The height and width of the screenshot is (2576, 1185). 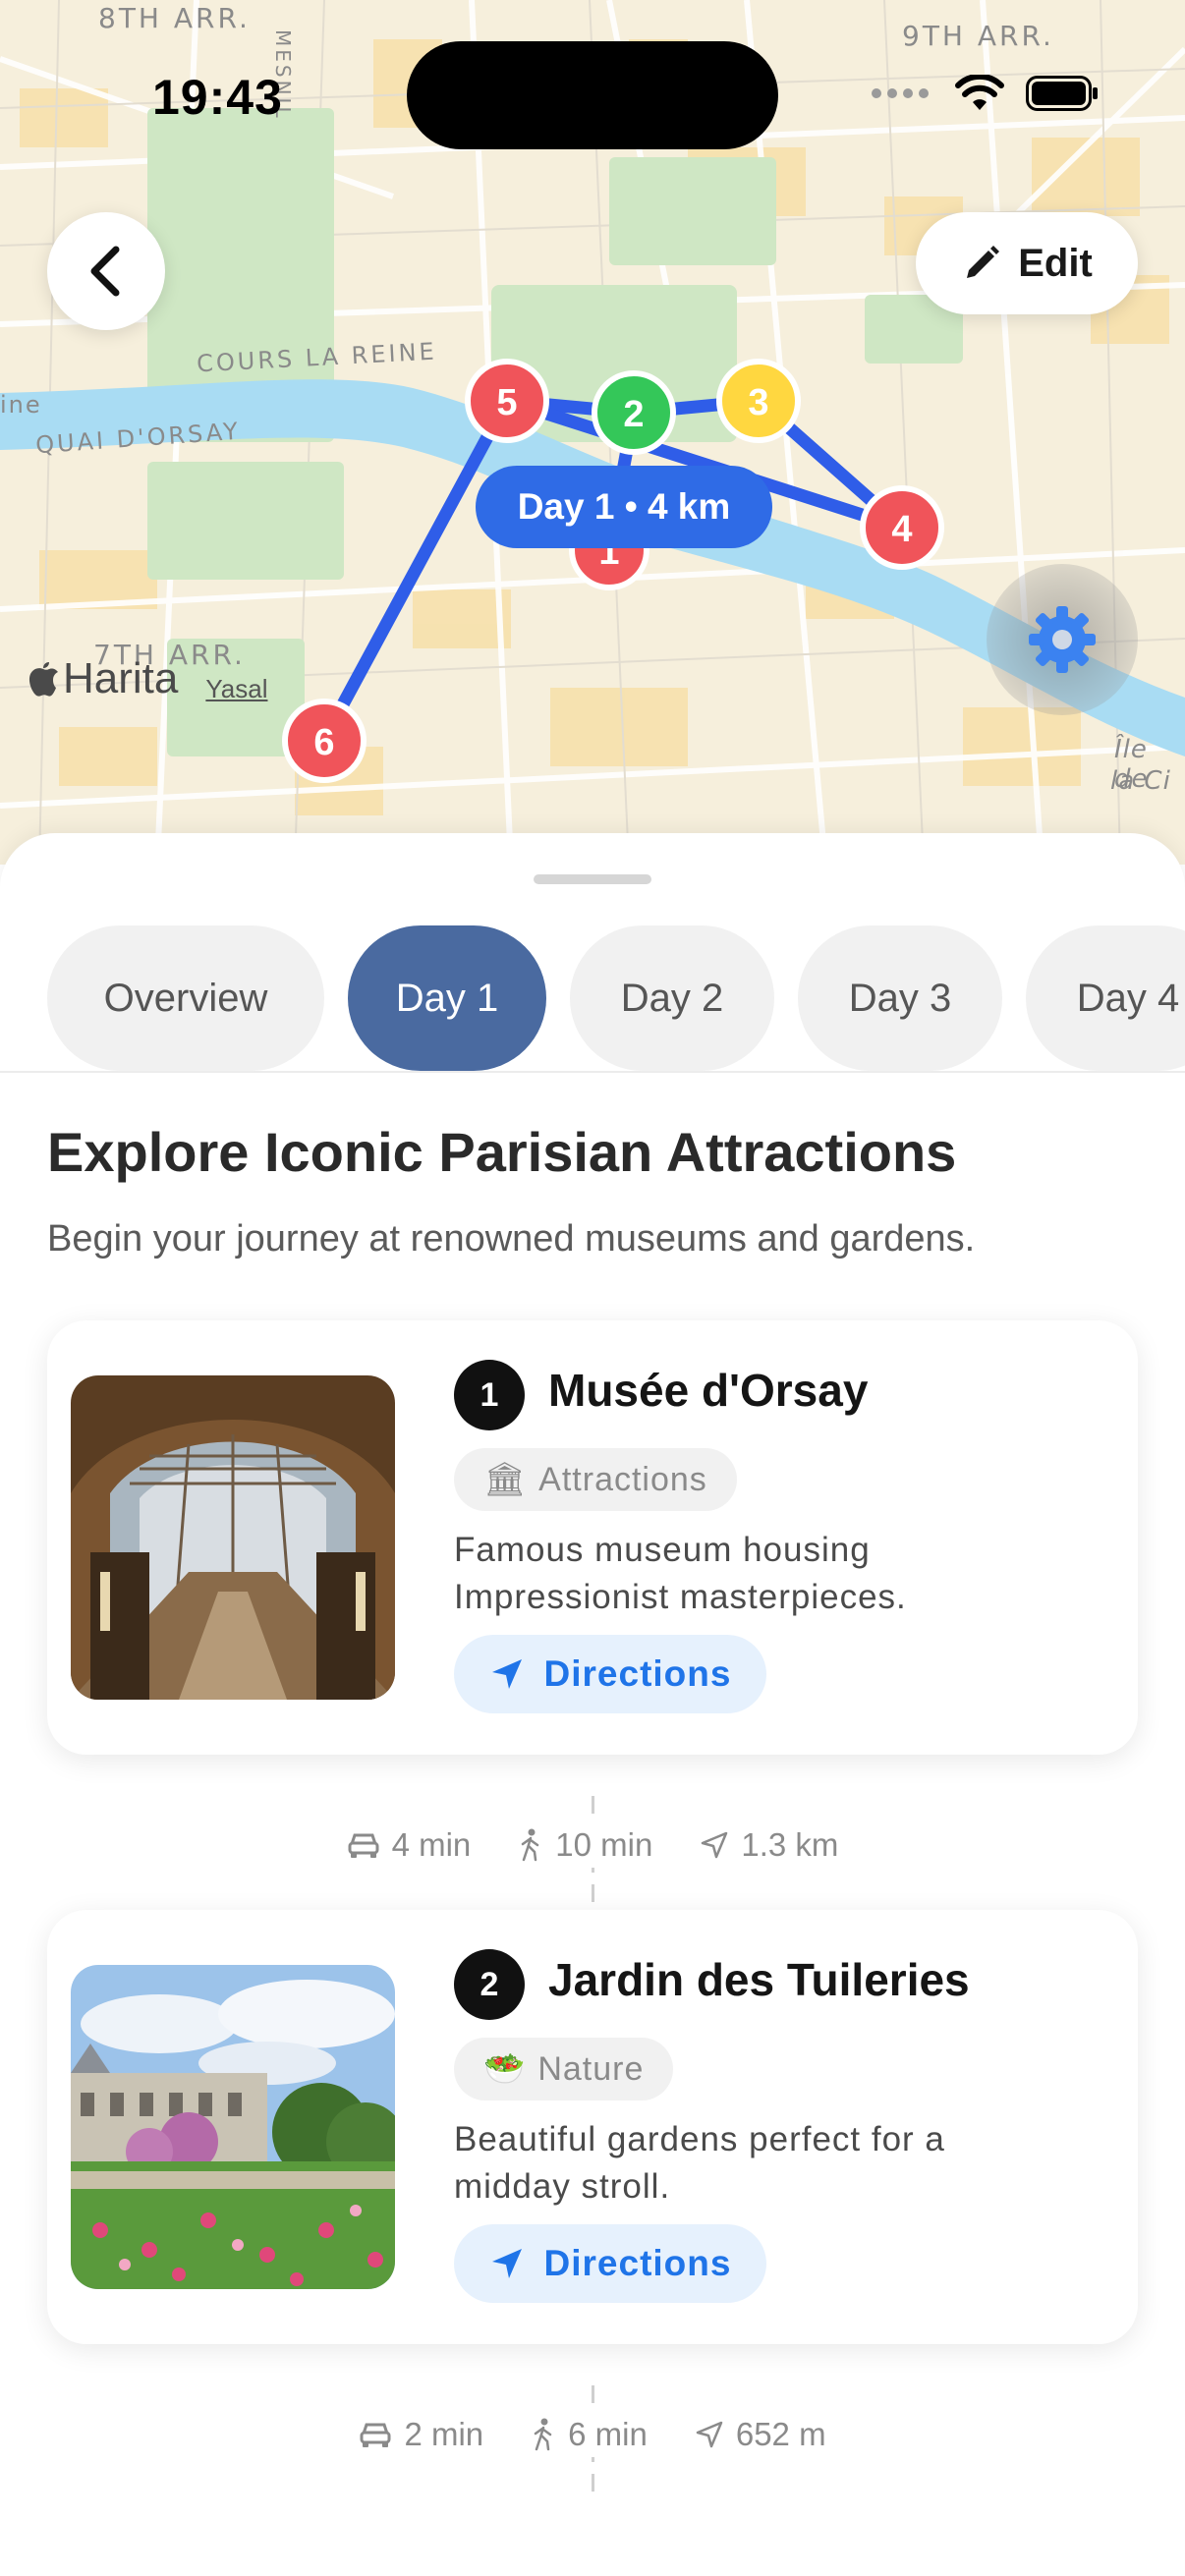 What do you see at coordinates (505, 2069) in the screenshot?
I see `nature-icon: 🥗` at bounding box center [505, 2069].